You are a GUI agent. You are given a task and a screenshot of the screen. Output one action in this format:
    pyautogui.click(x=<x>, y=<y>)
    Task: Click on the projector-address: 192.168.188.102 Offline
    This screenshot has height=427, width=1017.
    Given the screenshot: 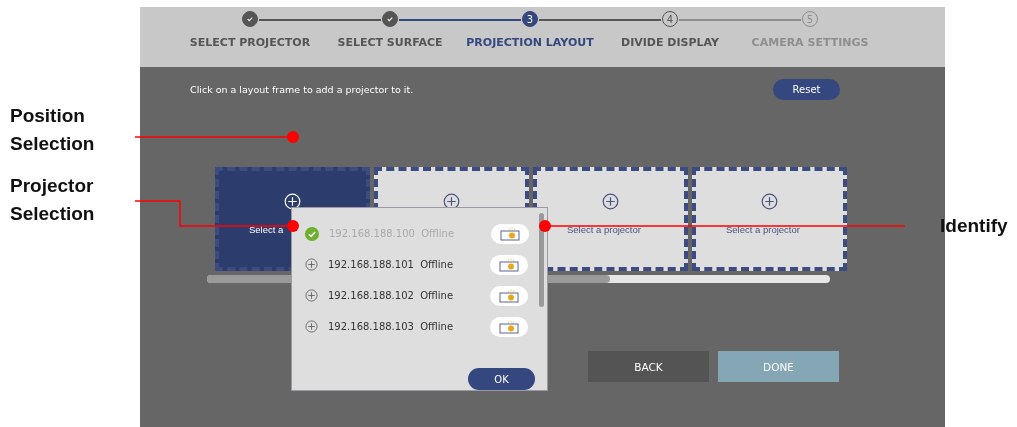 What is the action you would take?
    pyautogui.click(x=391, y=295)
    